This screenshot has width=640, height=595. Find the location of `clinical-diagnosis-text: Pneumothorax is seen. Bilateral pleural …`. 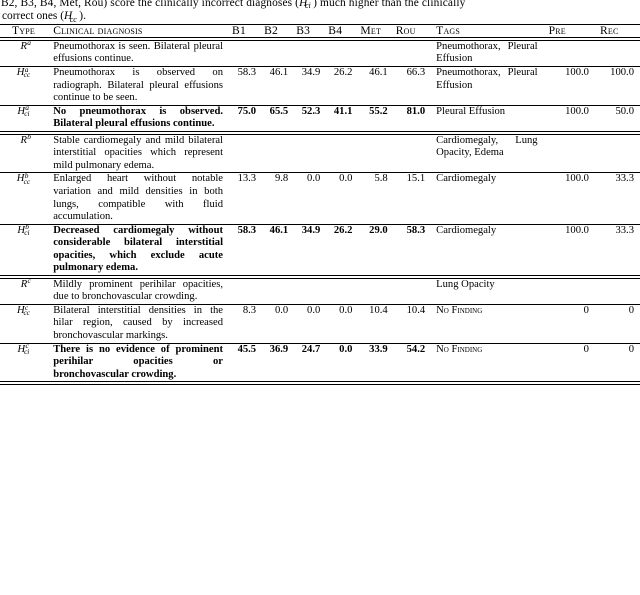

clinical-diagnosis-text: Pneumothorax is seen. Bilateral pleural … is located at coordinates (138, 52).